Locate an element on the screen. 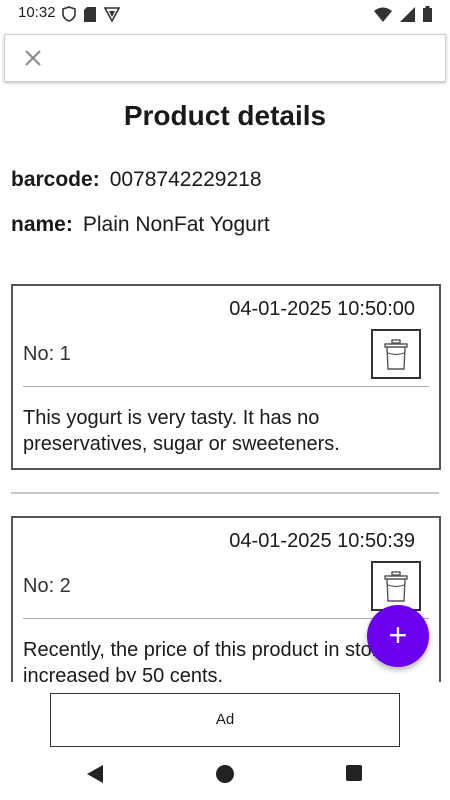  home-icon is located at coordinates (225, 774).